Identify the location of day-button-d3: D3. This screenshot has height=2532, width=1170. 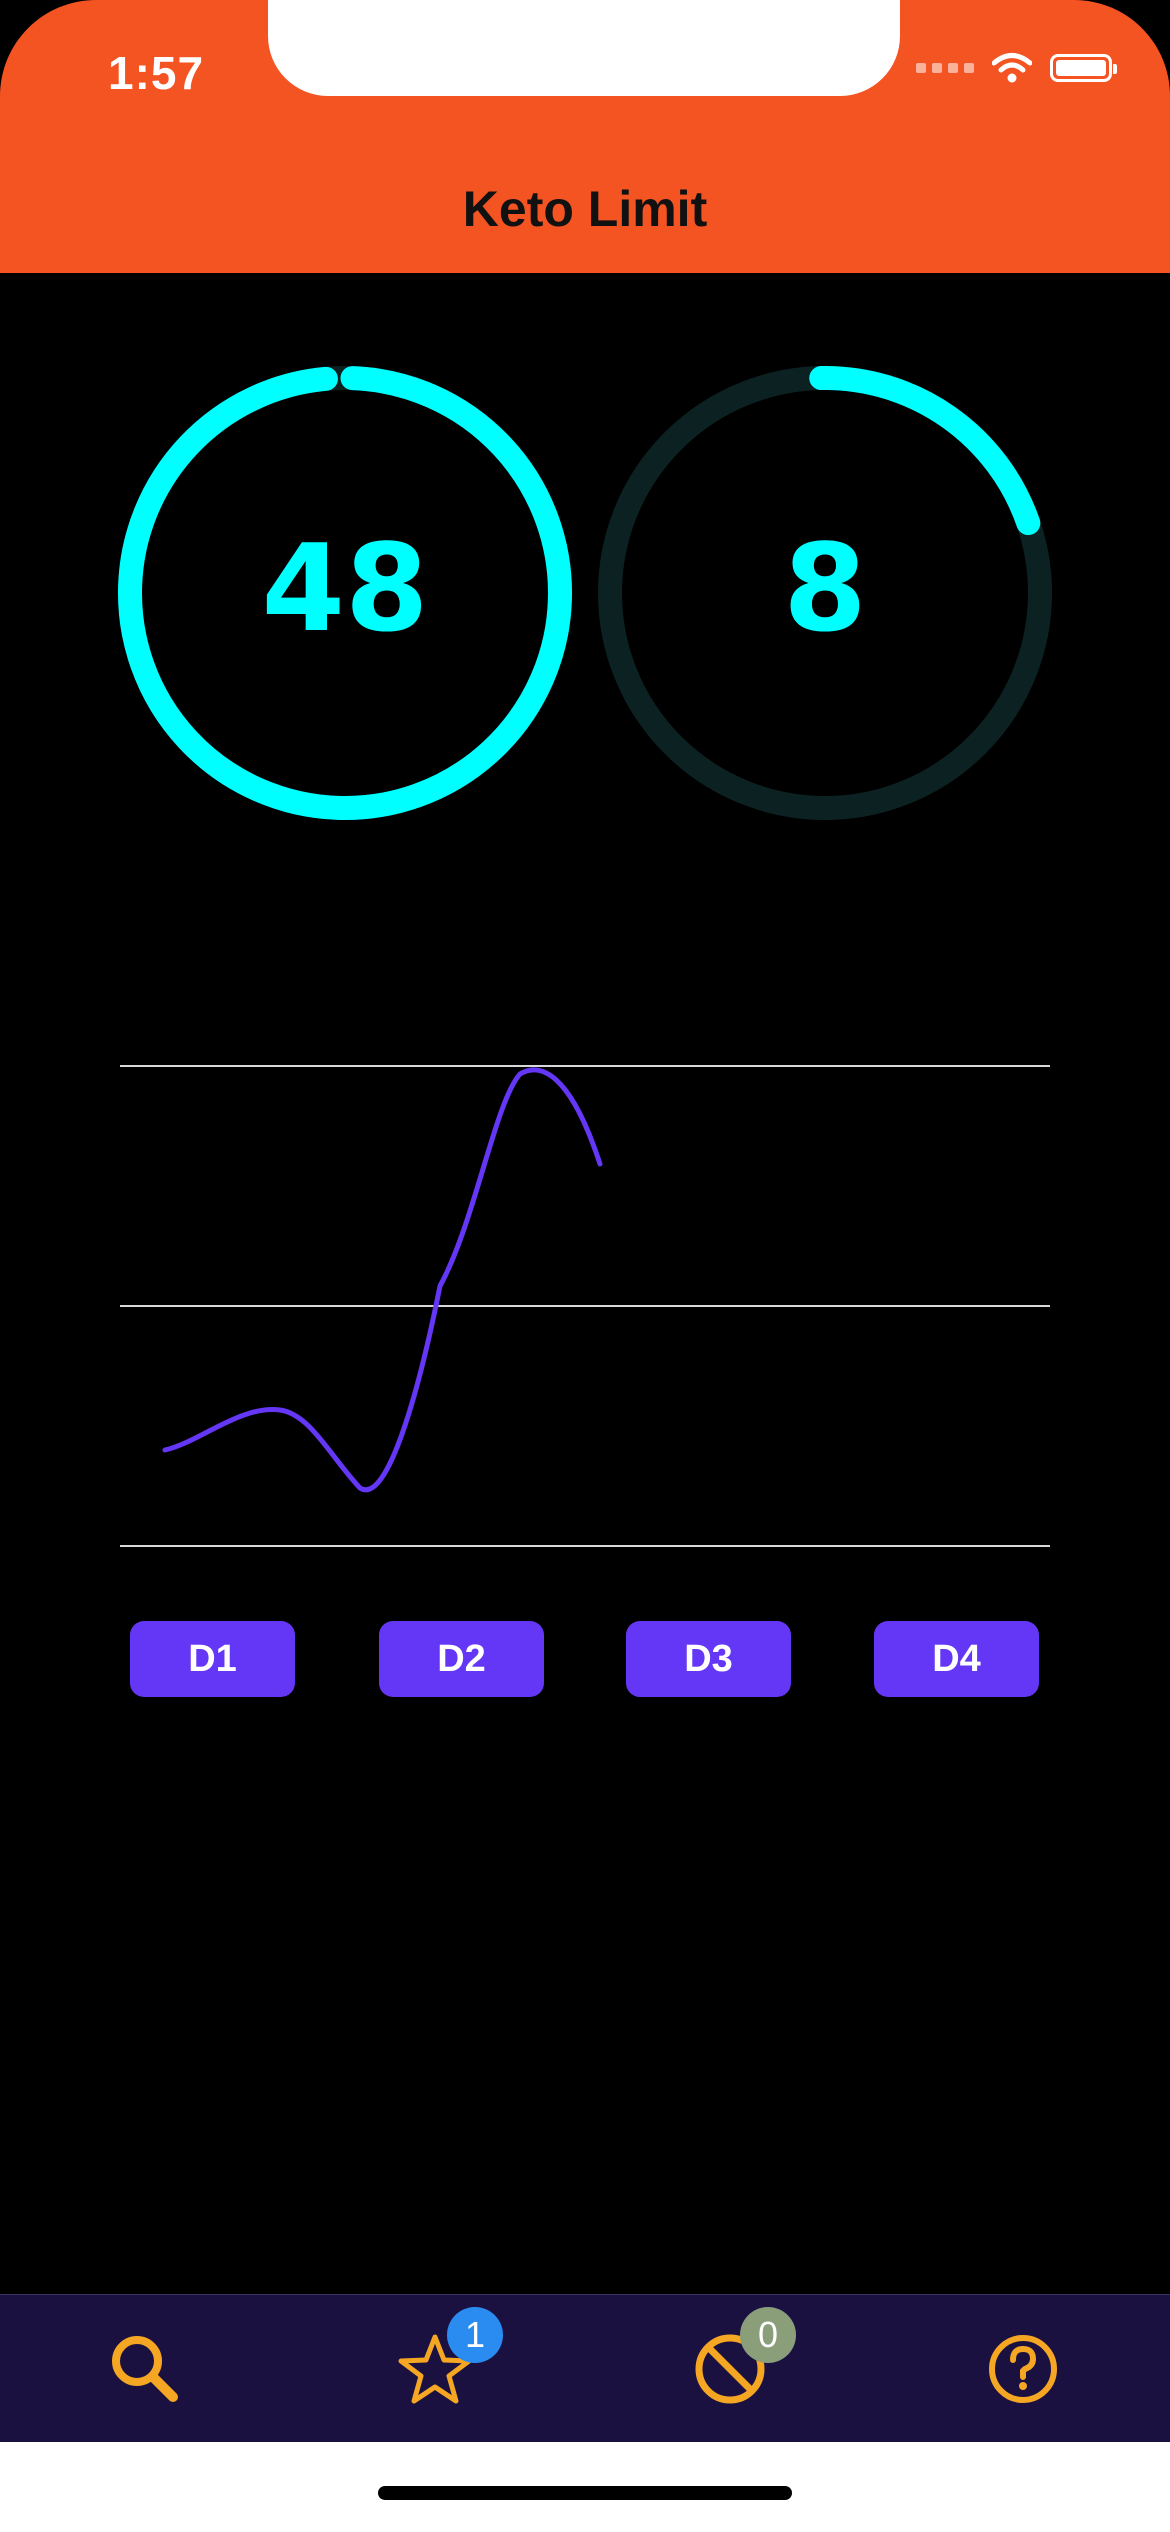
(708, 1659).